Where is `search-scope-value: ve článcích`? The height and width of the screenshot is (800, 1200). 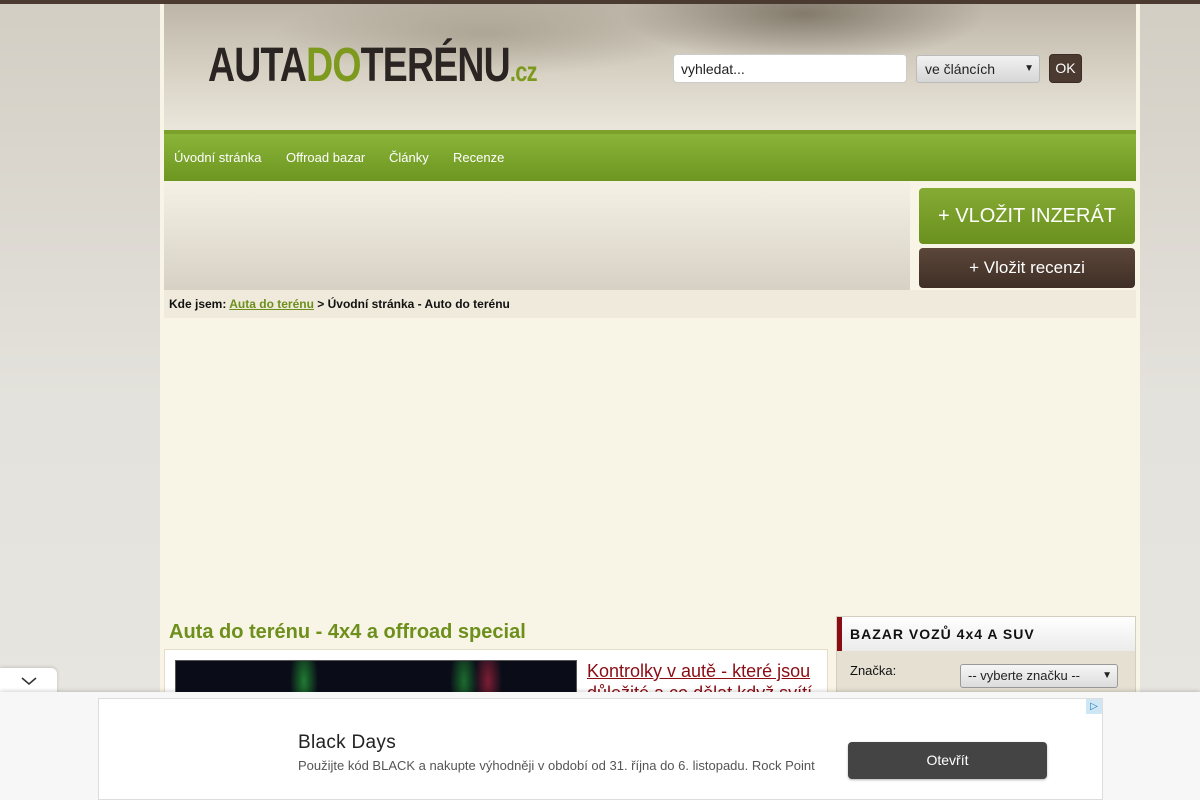
search-scope-value: ve článcích is located at coordinates (960, 69).